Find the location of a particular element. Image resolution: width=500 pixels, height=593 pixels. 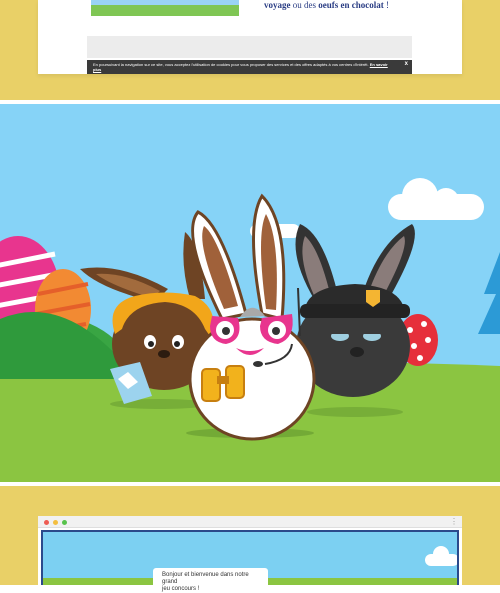

window-close-button is located at coordinates (46, 522).